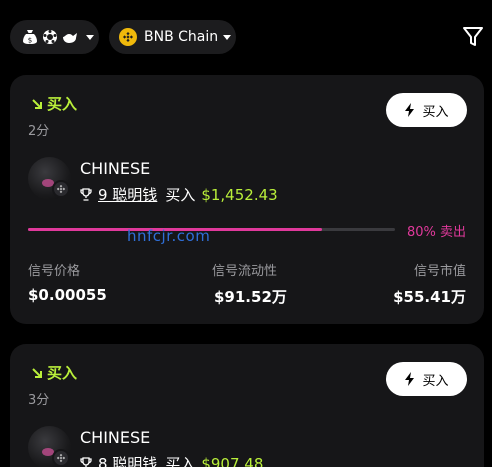  I want to click on smart-money-count-link: 9 聪明钱, so click(127, 194).